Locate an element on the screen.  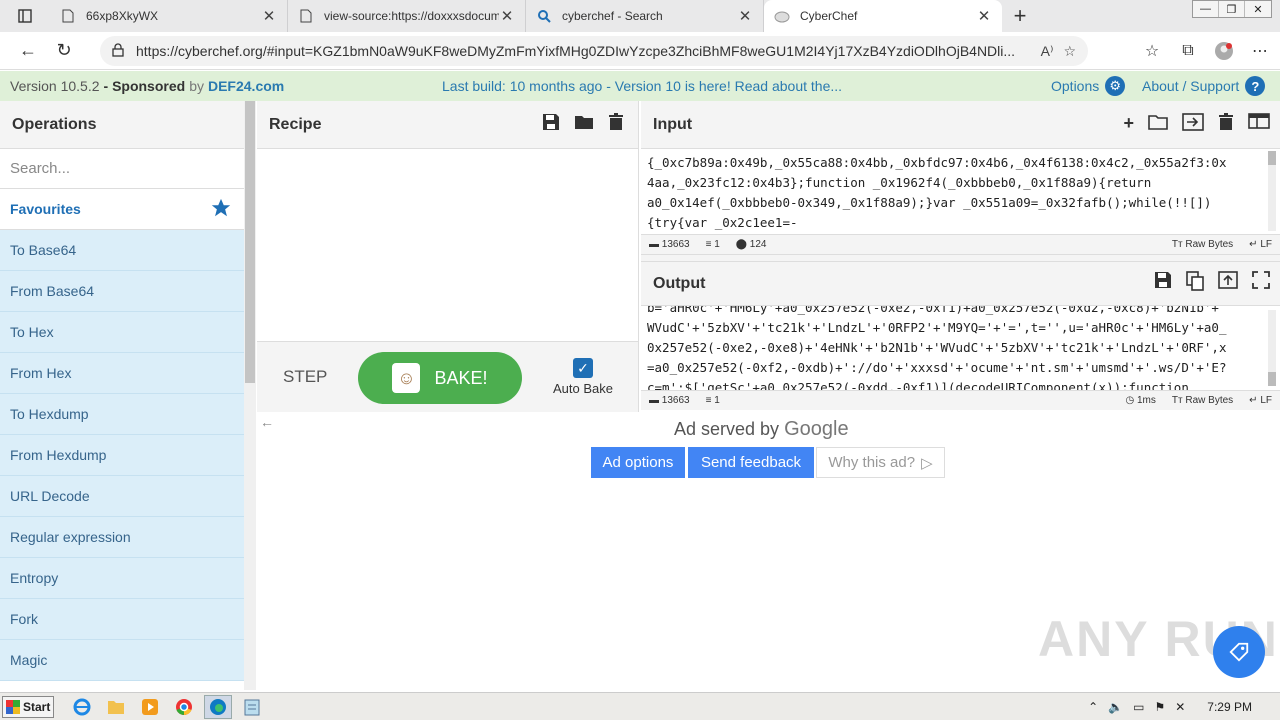
more-menu-icon: ⋯ is located at coordinates (1260, 51).